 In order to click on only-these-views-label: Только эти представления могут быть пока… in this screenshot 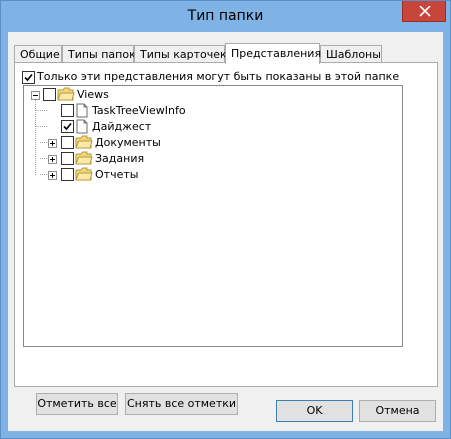, I will do `click(218, 76)`.